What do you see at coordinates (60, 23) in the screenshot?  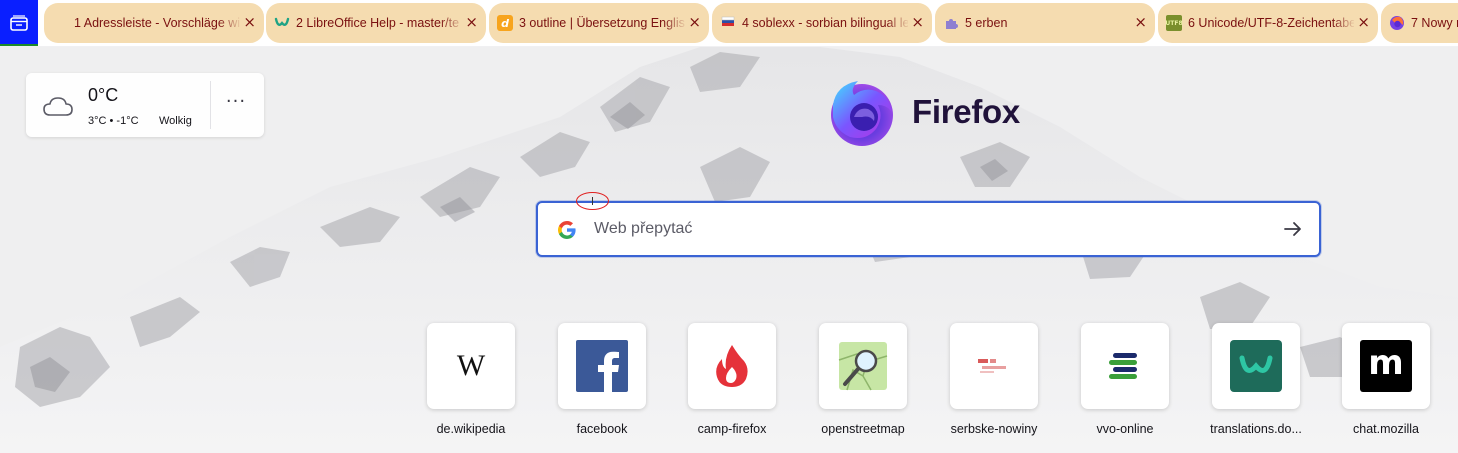 I see `blank-page-icon` at bounding box center [60, 23].